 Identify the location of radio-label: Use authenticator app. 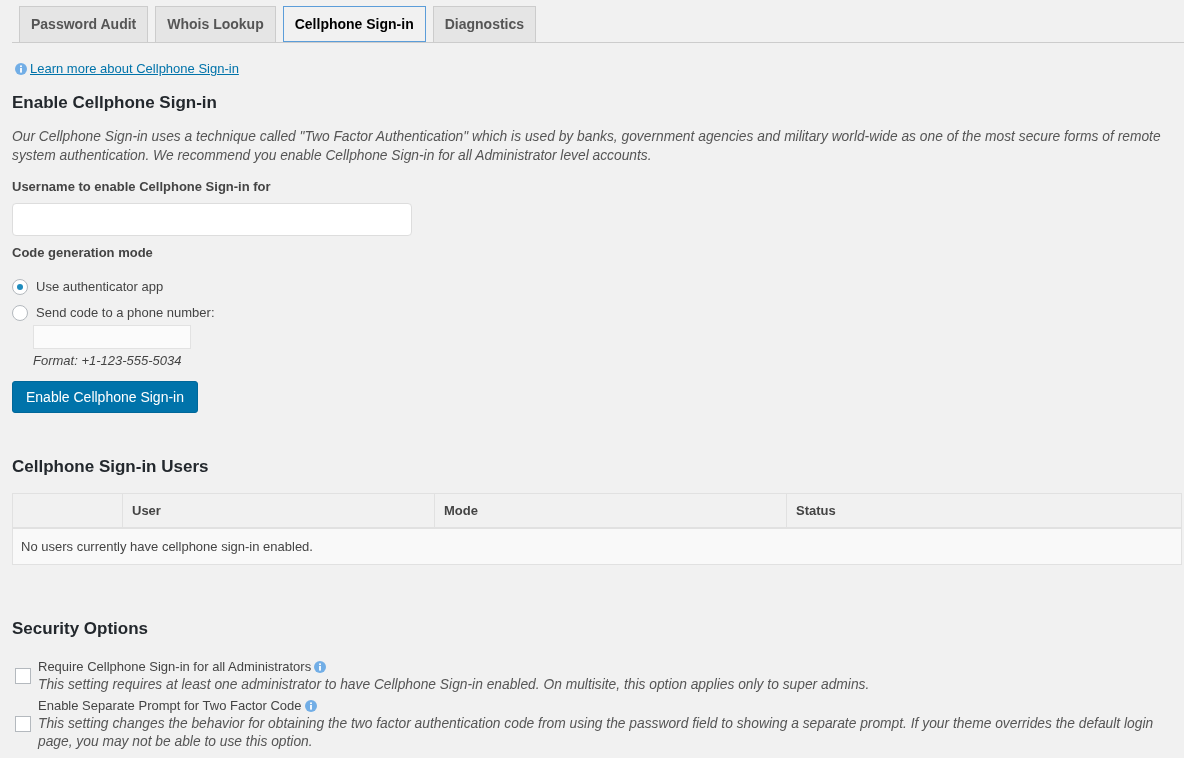
(100, 287).